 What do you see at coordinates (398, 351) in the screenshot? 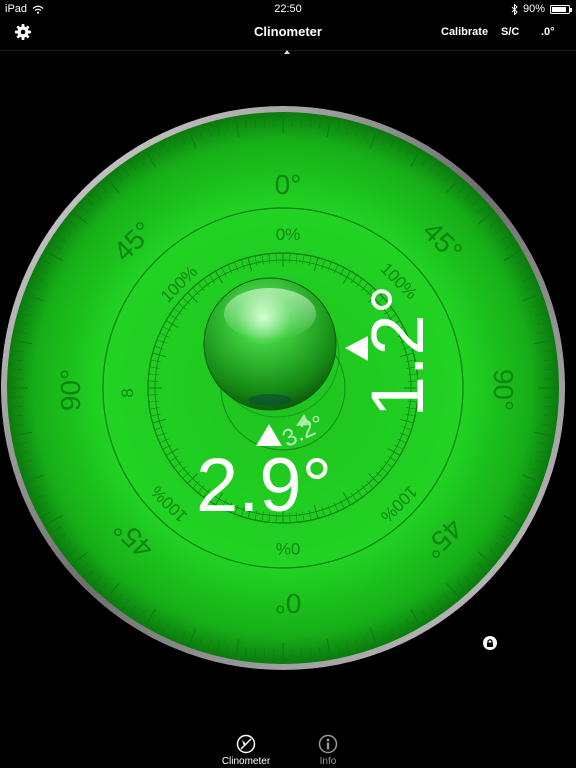
I see `vertical-angle-readout: 1.2°` at bounding box center [398, 351].